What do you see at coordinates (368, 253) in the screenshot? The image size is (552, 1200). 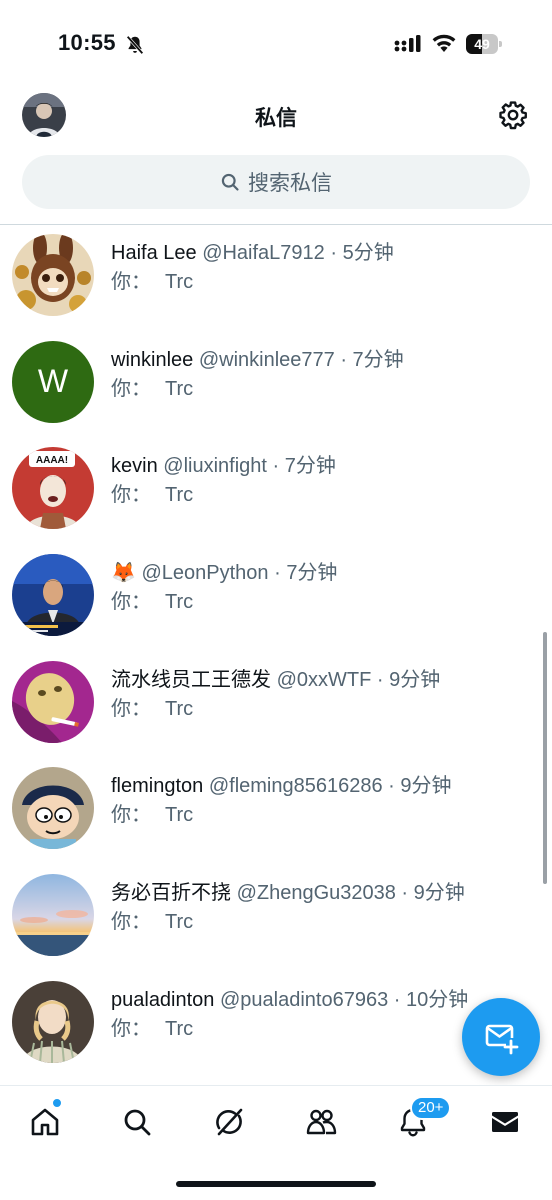 I see `conversation-time: 5分钟` at bounding box center [368, 253].